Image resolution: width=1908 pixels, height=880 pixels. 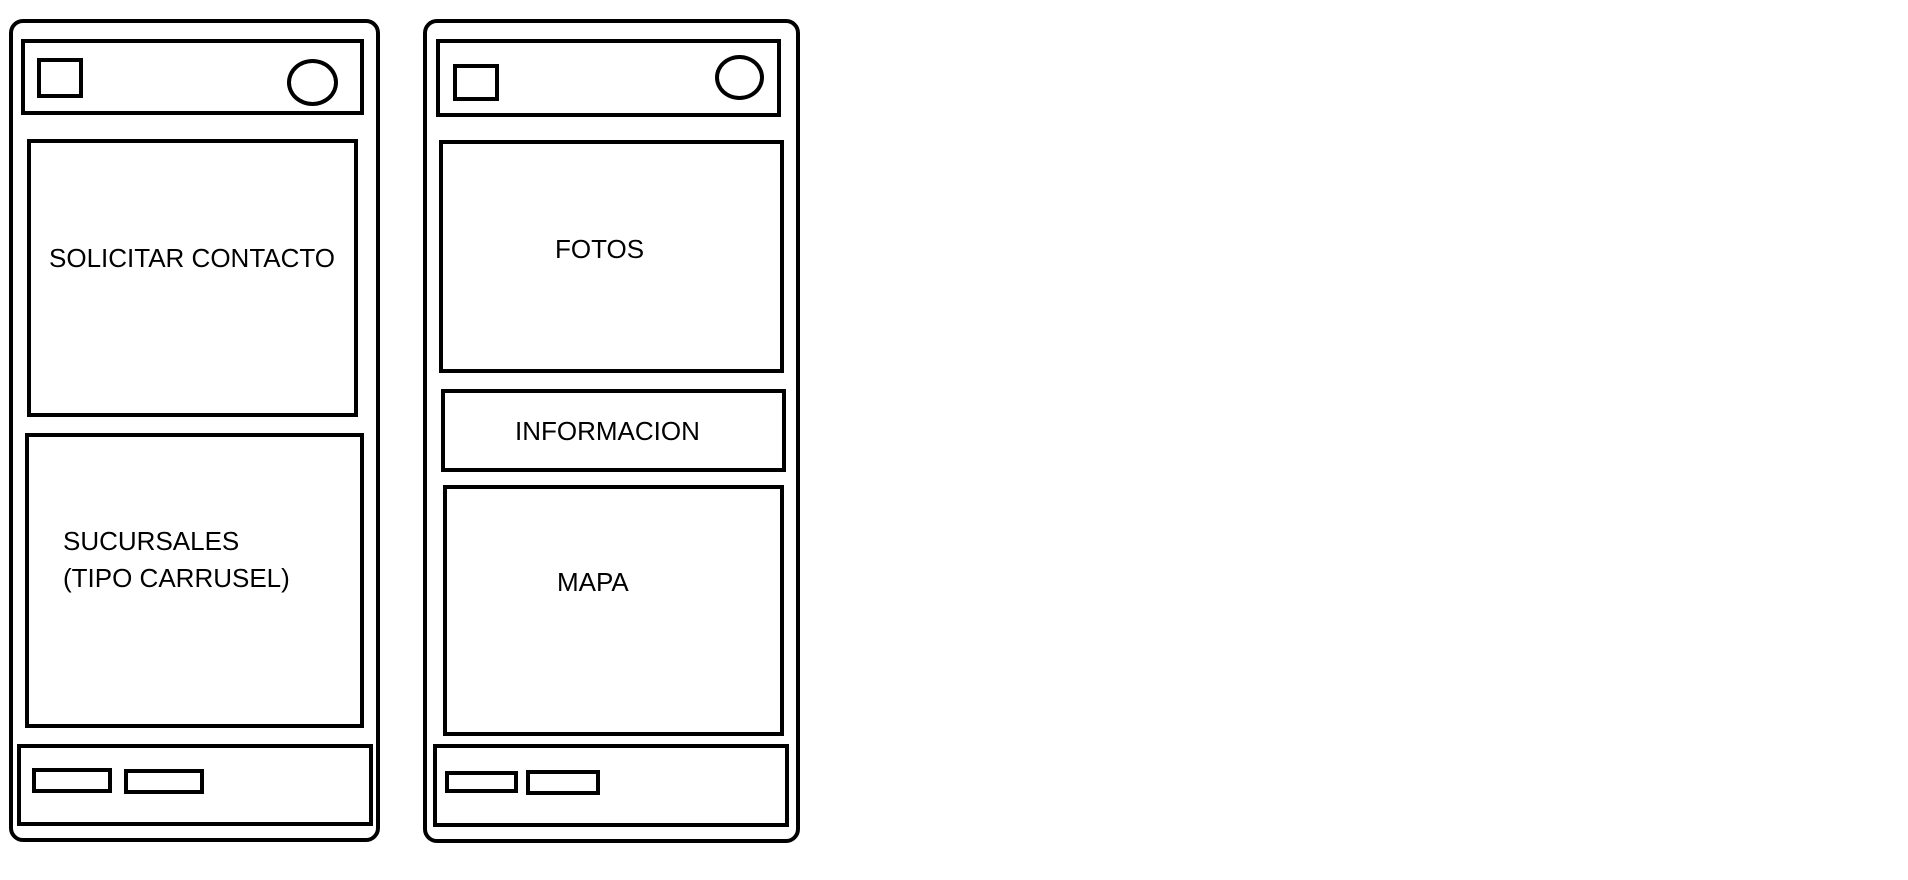 I want to click on footer-button-1-right, so click(x=481, y=782).